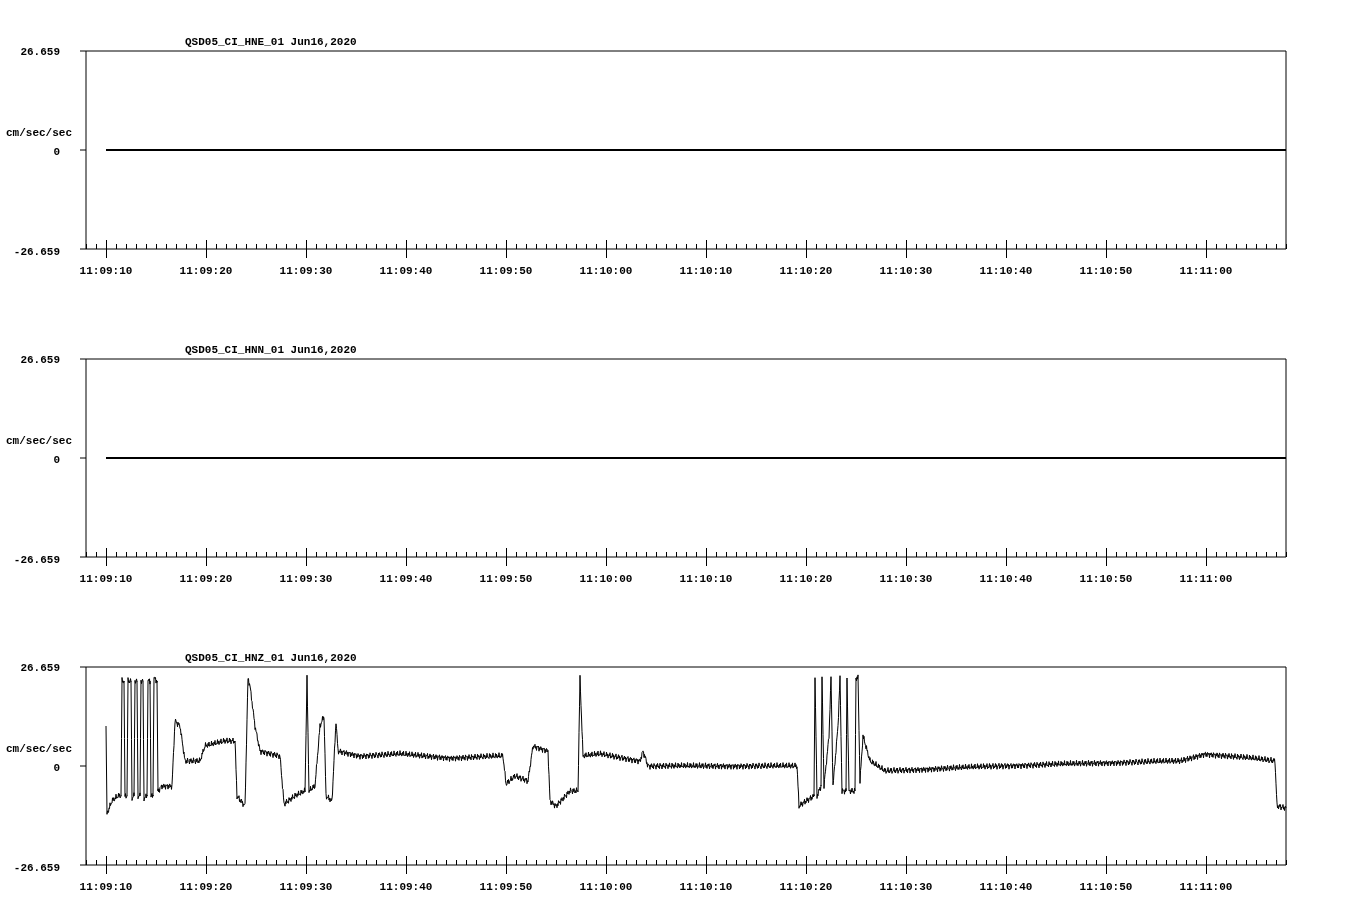 Image resolution: width=1358 pixels, height=924 pixels. What do you see at coordinates (271, 350) in the screenshot?
I see `plot-title: QSD05_CI_HNN_01 Jun16,2020` at bounding box center [271, 350].